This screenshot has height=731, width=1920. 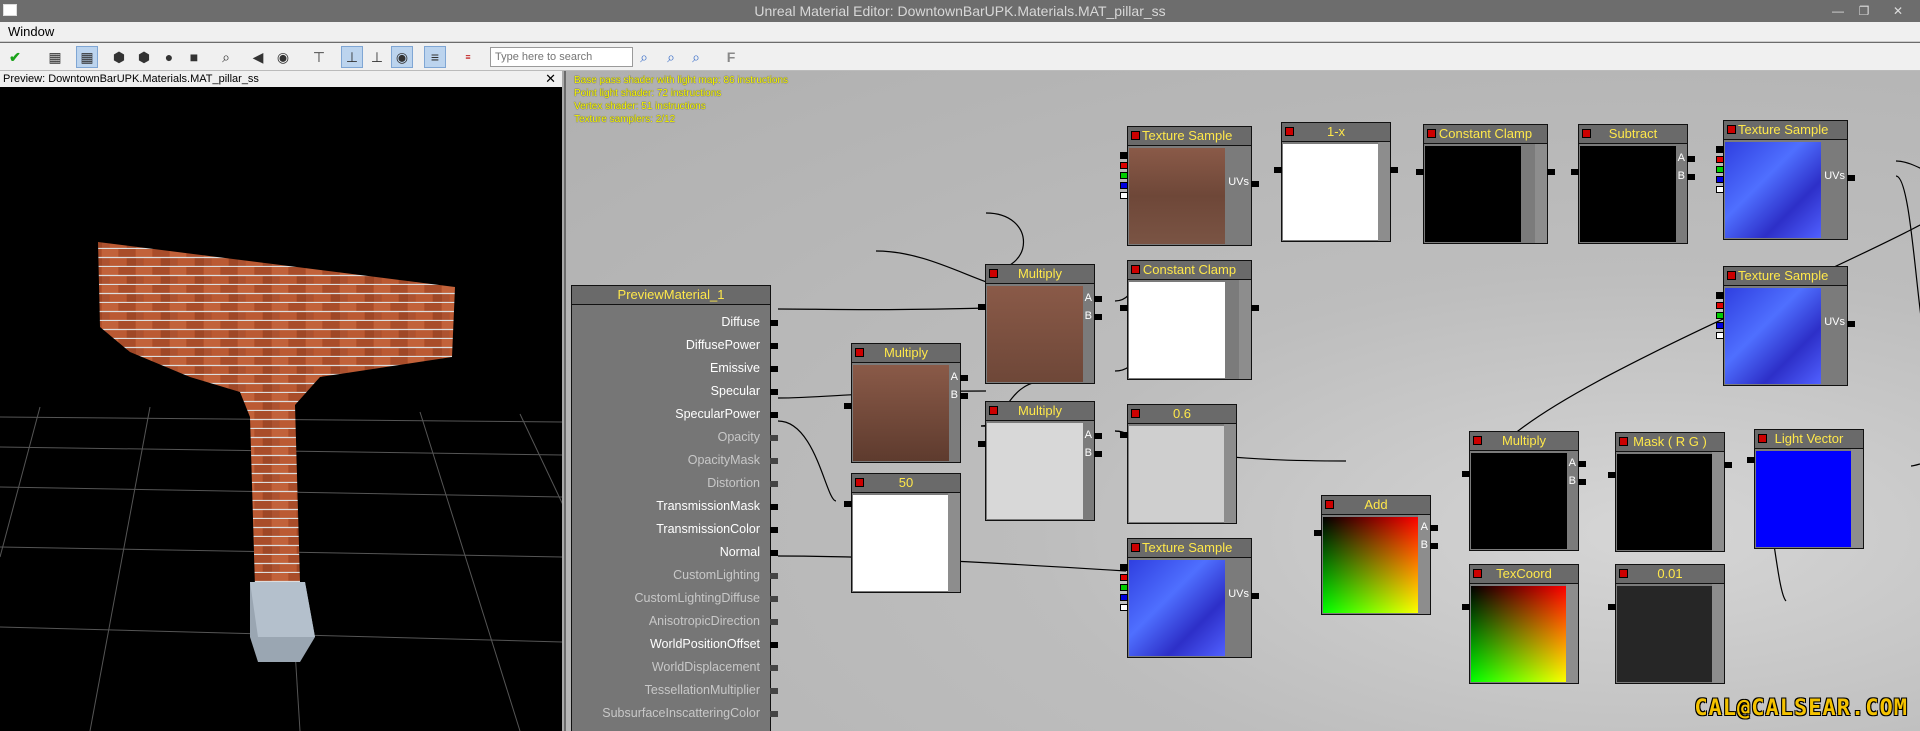 What do you see at coordinates (671, 57) in the screenshot?
I see `search-prev-icon: ⌕` at bounding box center [671, 57].